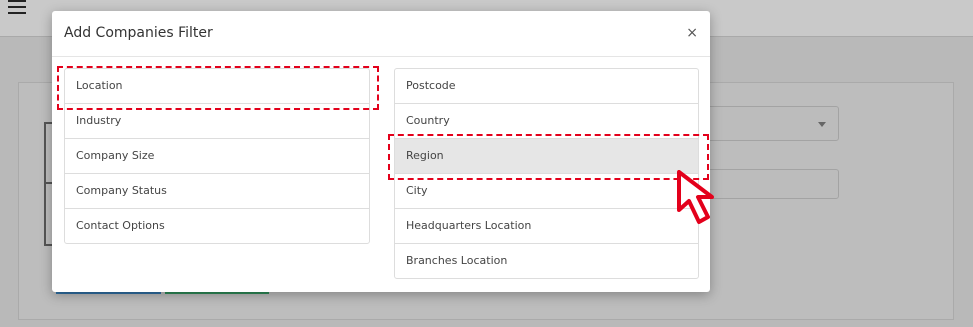  What do you see at coordinates (546, 226) in the screenshot?
I see `filter-item-headquarters-location: Headquarters Location` at bounding box center [546, 226].